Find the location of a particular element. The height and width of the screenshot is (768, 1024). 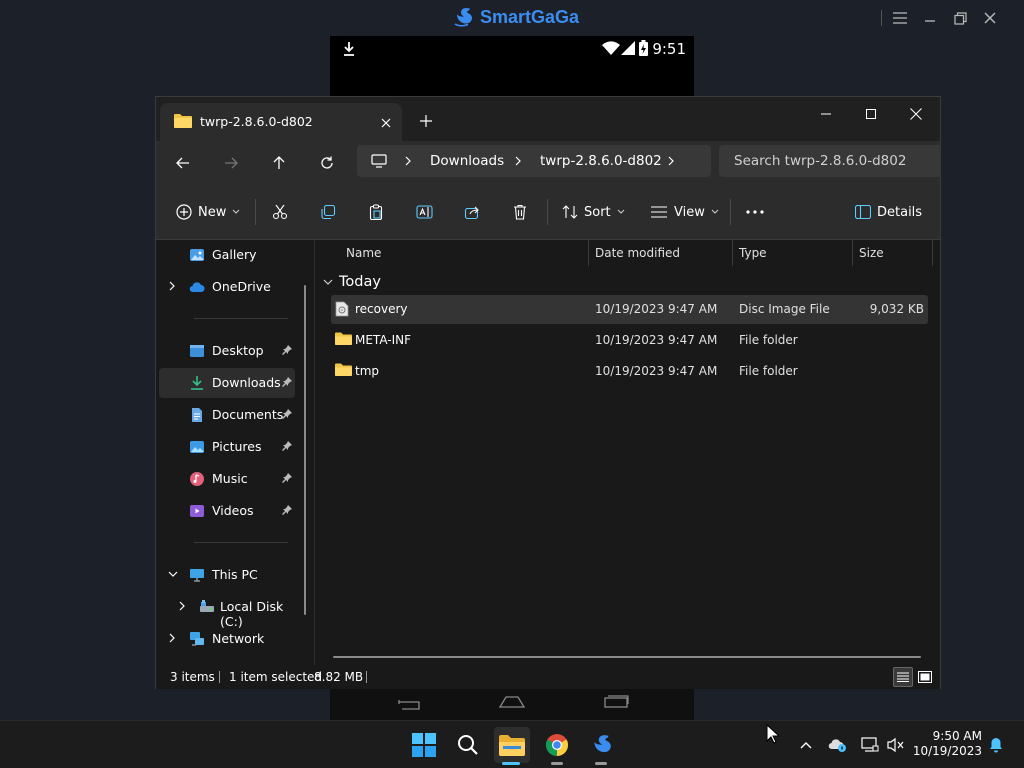

horizontal-scrollbar is located at coordinates (627, 657).